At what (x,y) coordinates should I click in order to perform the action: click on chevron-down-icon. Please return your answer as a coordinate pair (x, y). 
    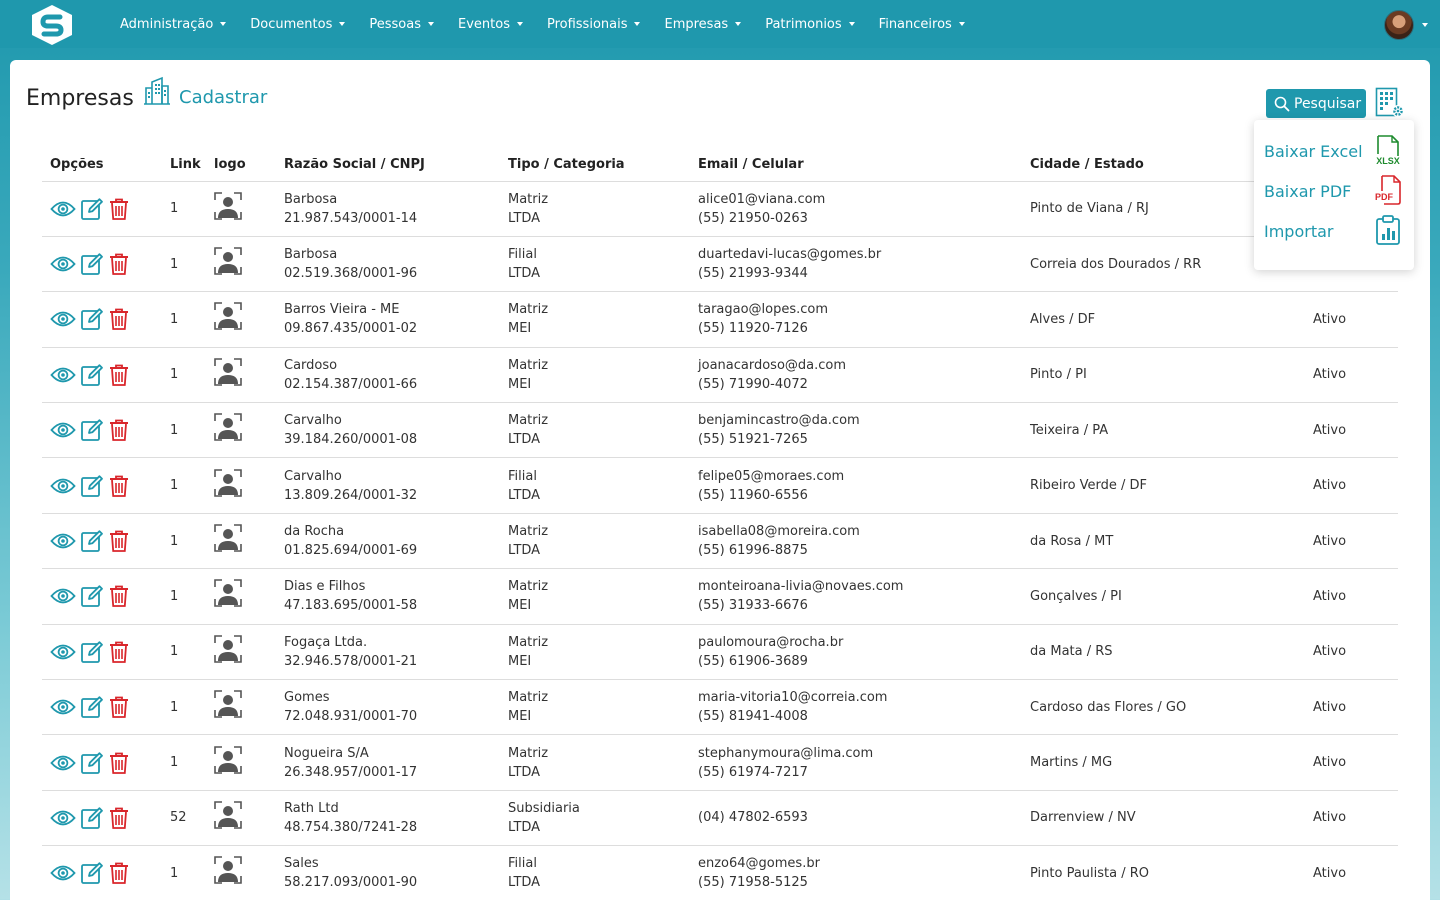
    Looking at the image, I should click on (1425, 25).